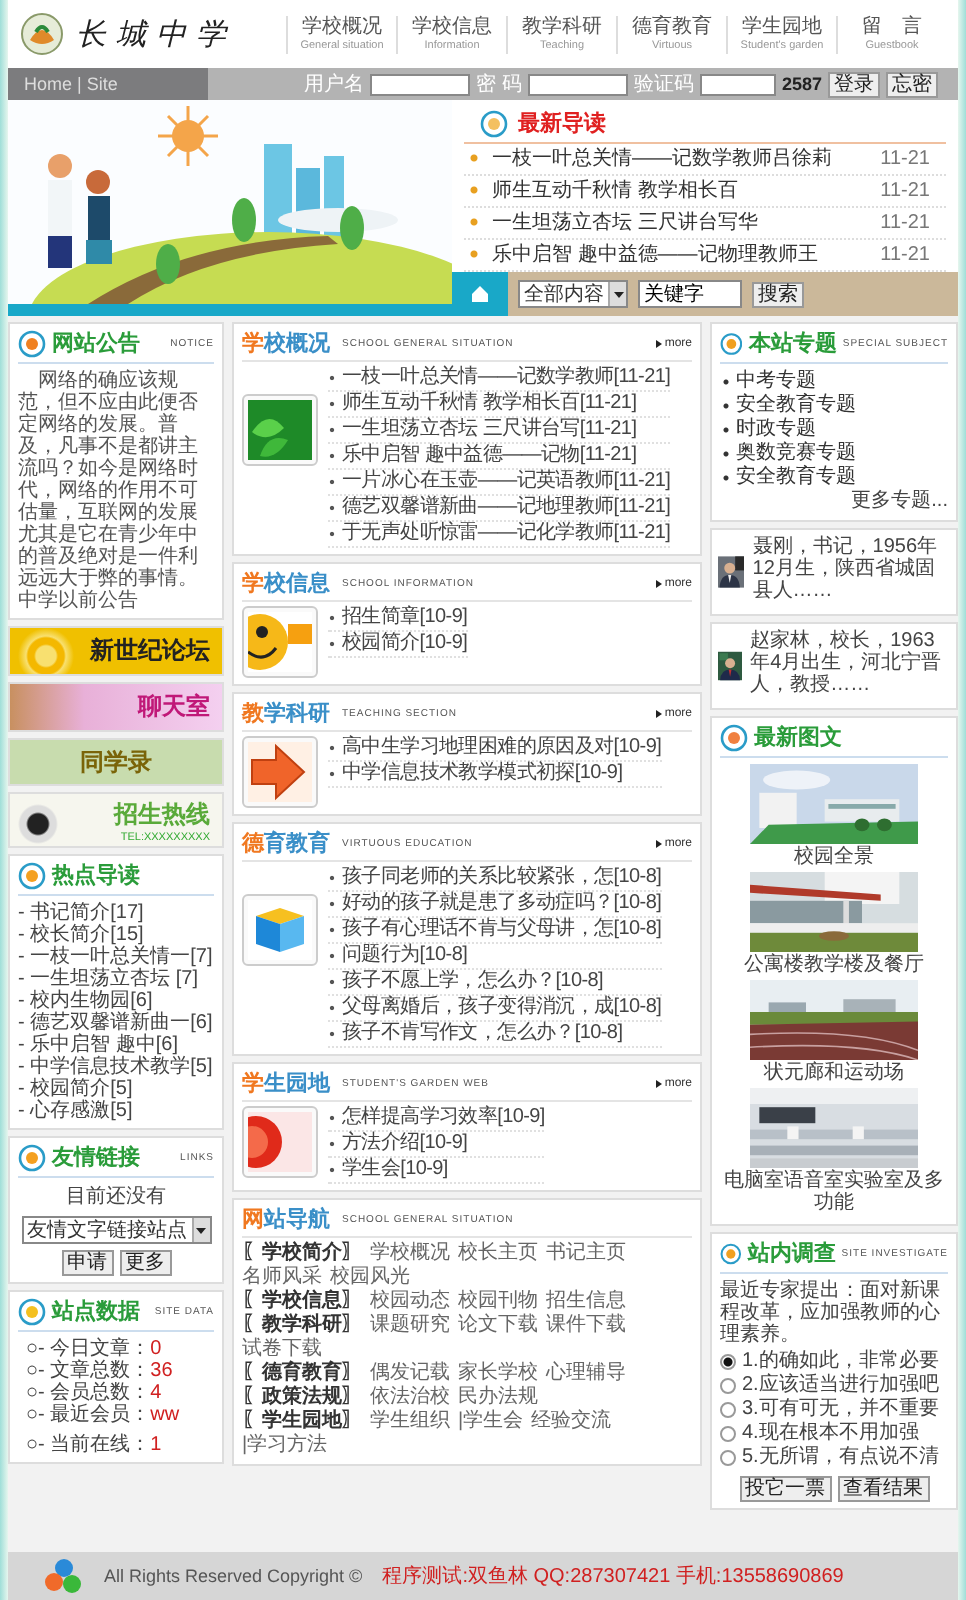 This screenshot has width=966, height=1600. What do you see at coordinates (834, 1410) in the screenshot?
I see `poll-option: 3.可有可无，并不重要` at bounding box center [834, 1410].